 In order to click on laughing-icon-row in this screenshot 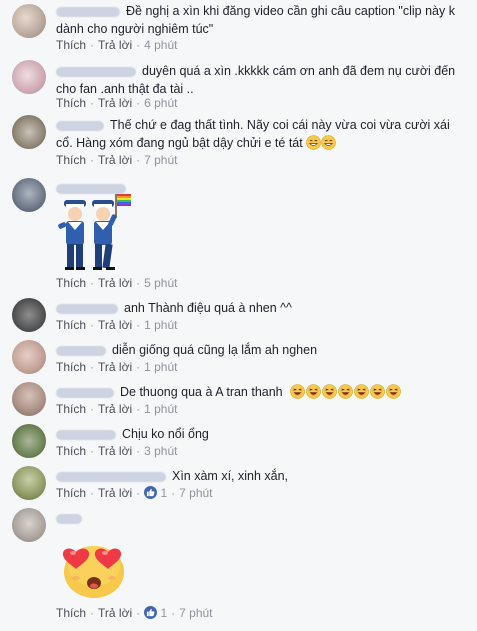, I will do `click(343, 391)`.